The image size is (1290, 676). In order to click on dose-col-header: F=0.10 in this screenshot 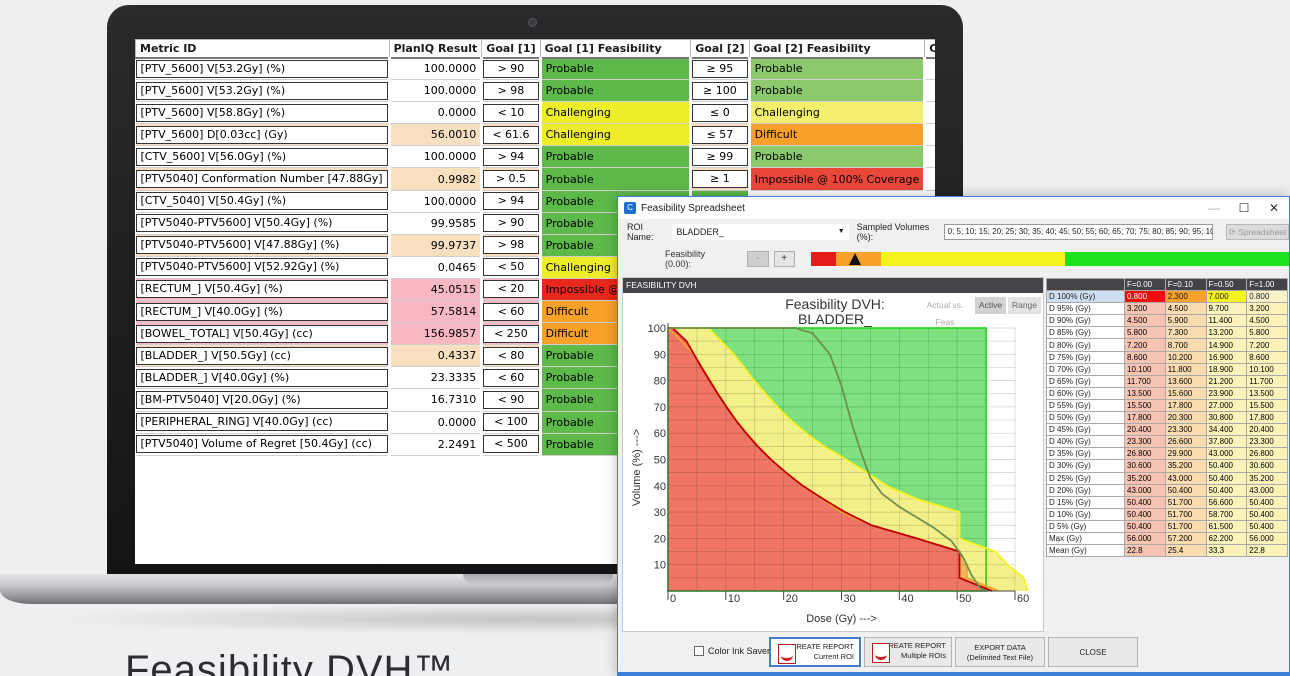, I will do `click(1185, 284)`.